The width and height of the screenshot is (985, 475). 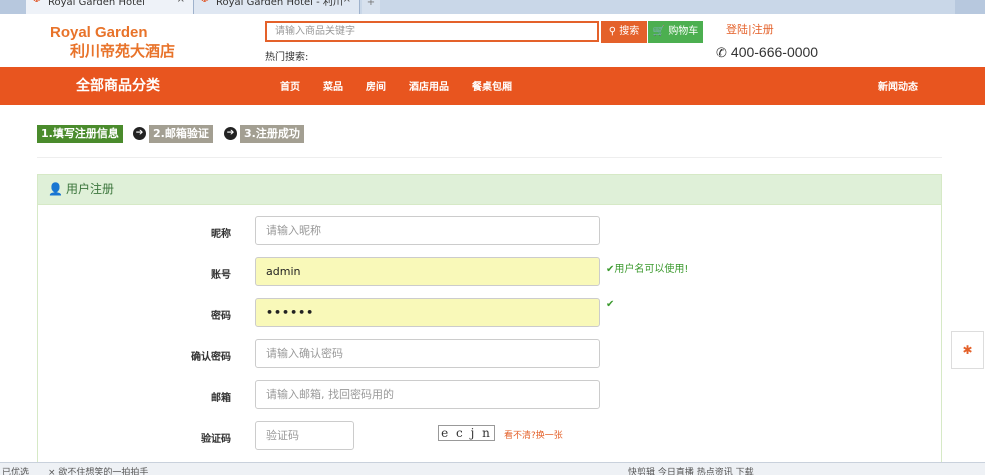 What do you see at coordinates (427, 353) in the screenshot?
I see `confirm-password-input: 请输入确认密码` at bounding box center [427, 353].